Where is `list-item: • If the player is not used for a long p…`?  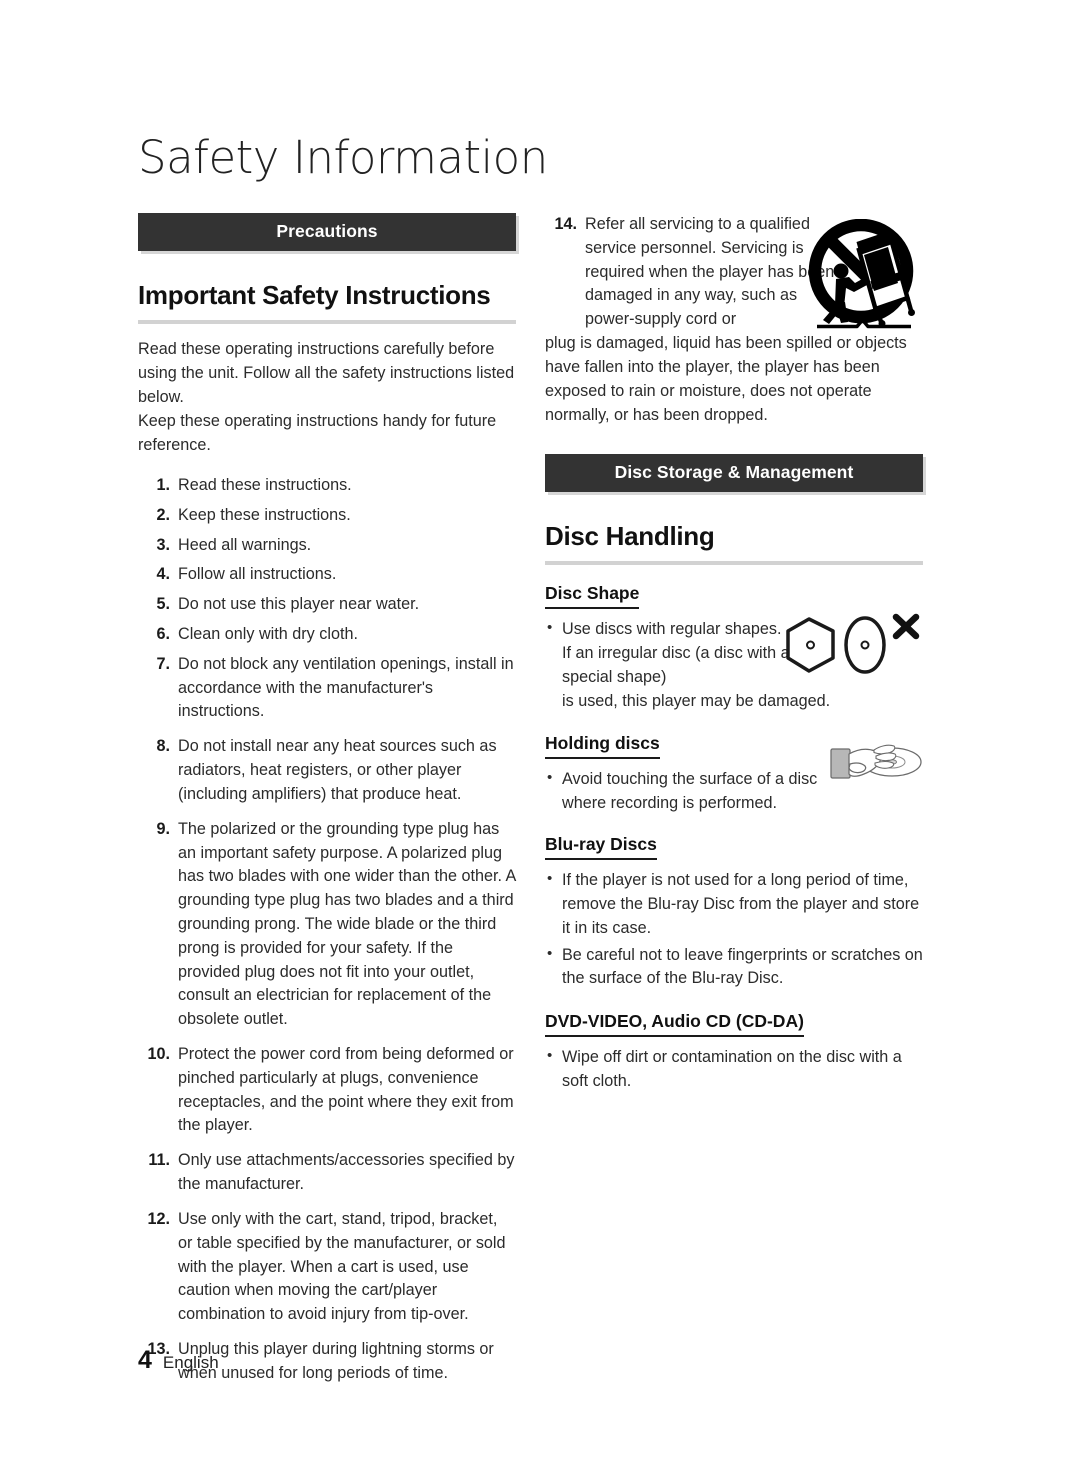 list-item: • If the player is not used for a long p… is located at coordinates (734, 904).